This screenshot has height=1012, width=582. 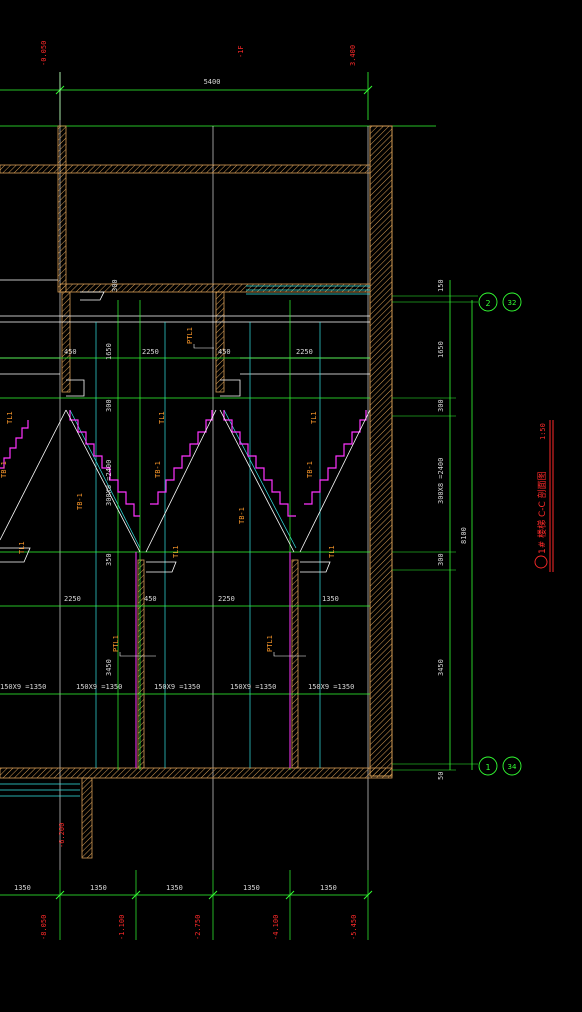 What do you see at coordinates (44, 927) in the screenshot?
I see `belev-0: -8.050` at bounding box center [44, 927].